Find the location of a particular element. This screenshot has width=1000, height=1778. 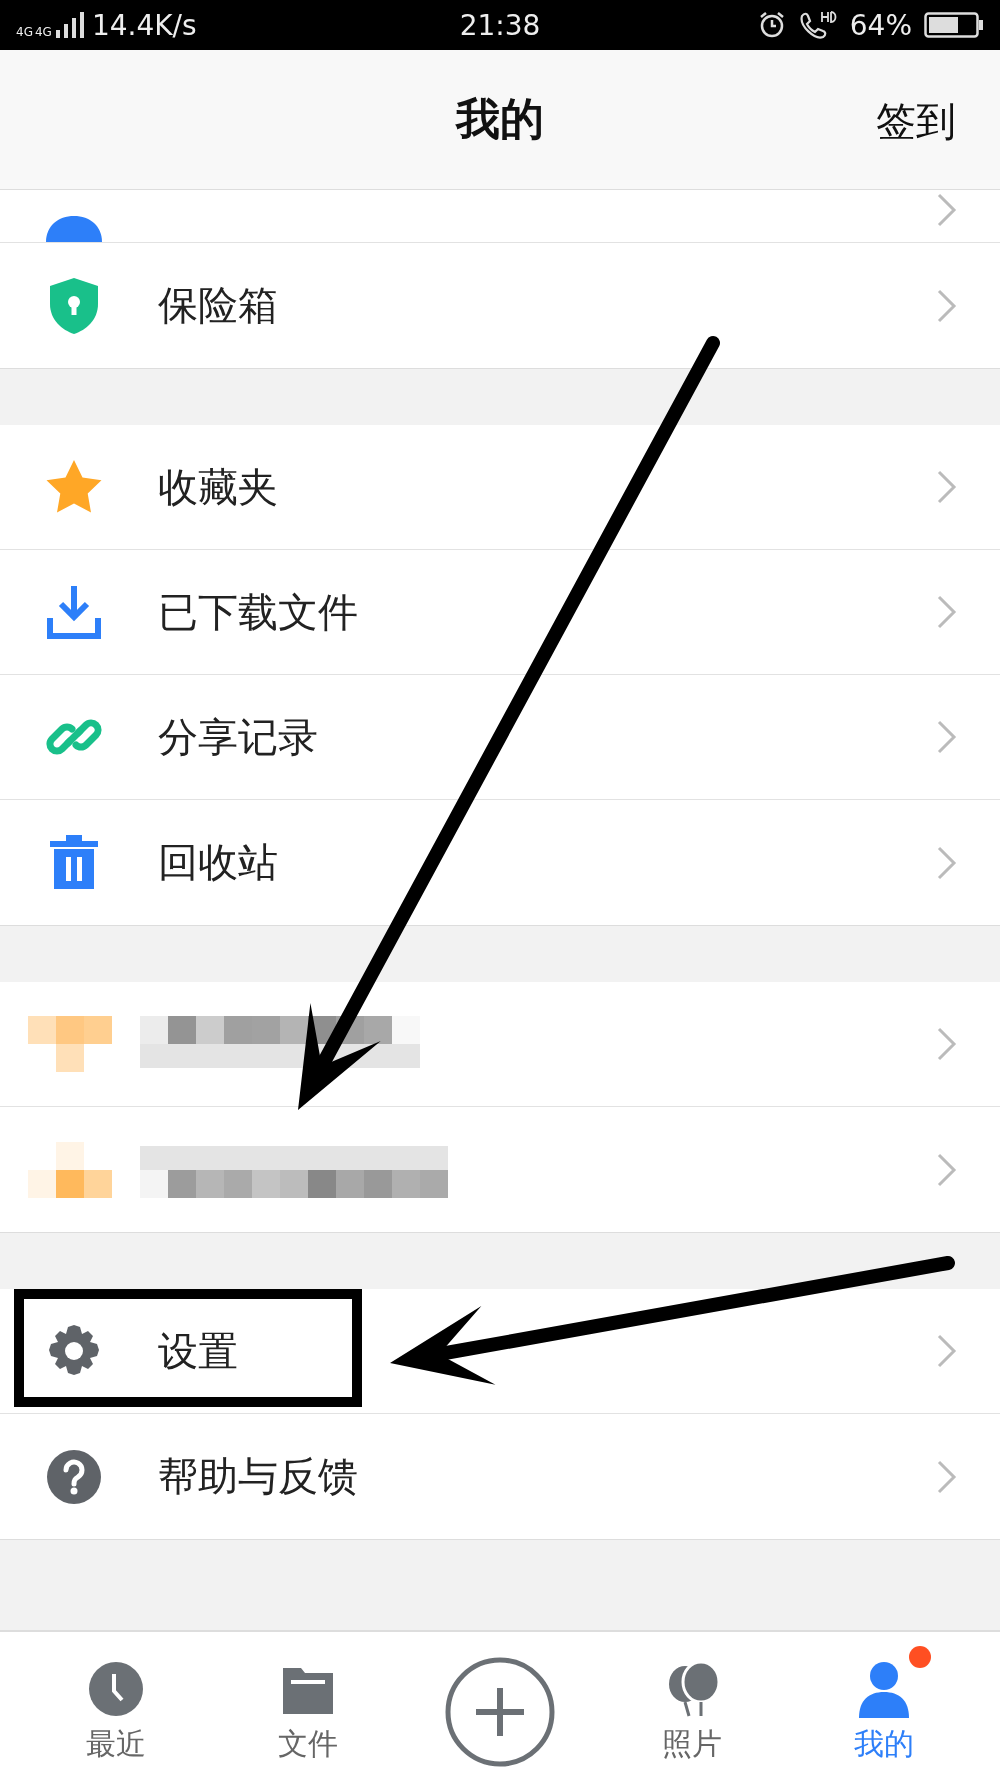

menu-item: 分享记录 is located at coordinates (500, 737).